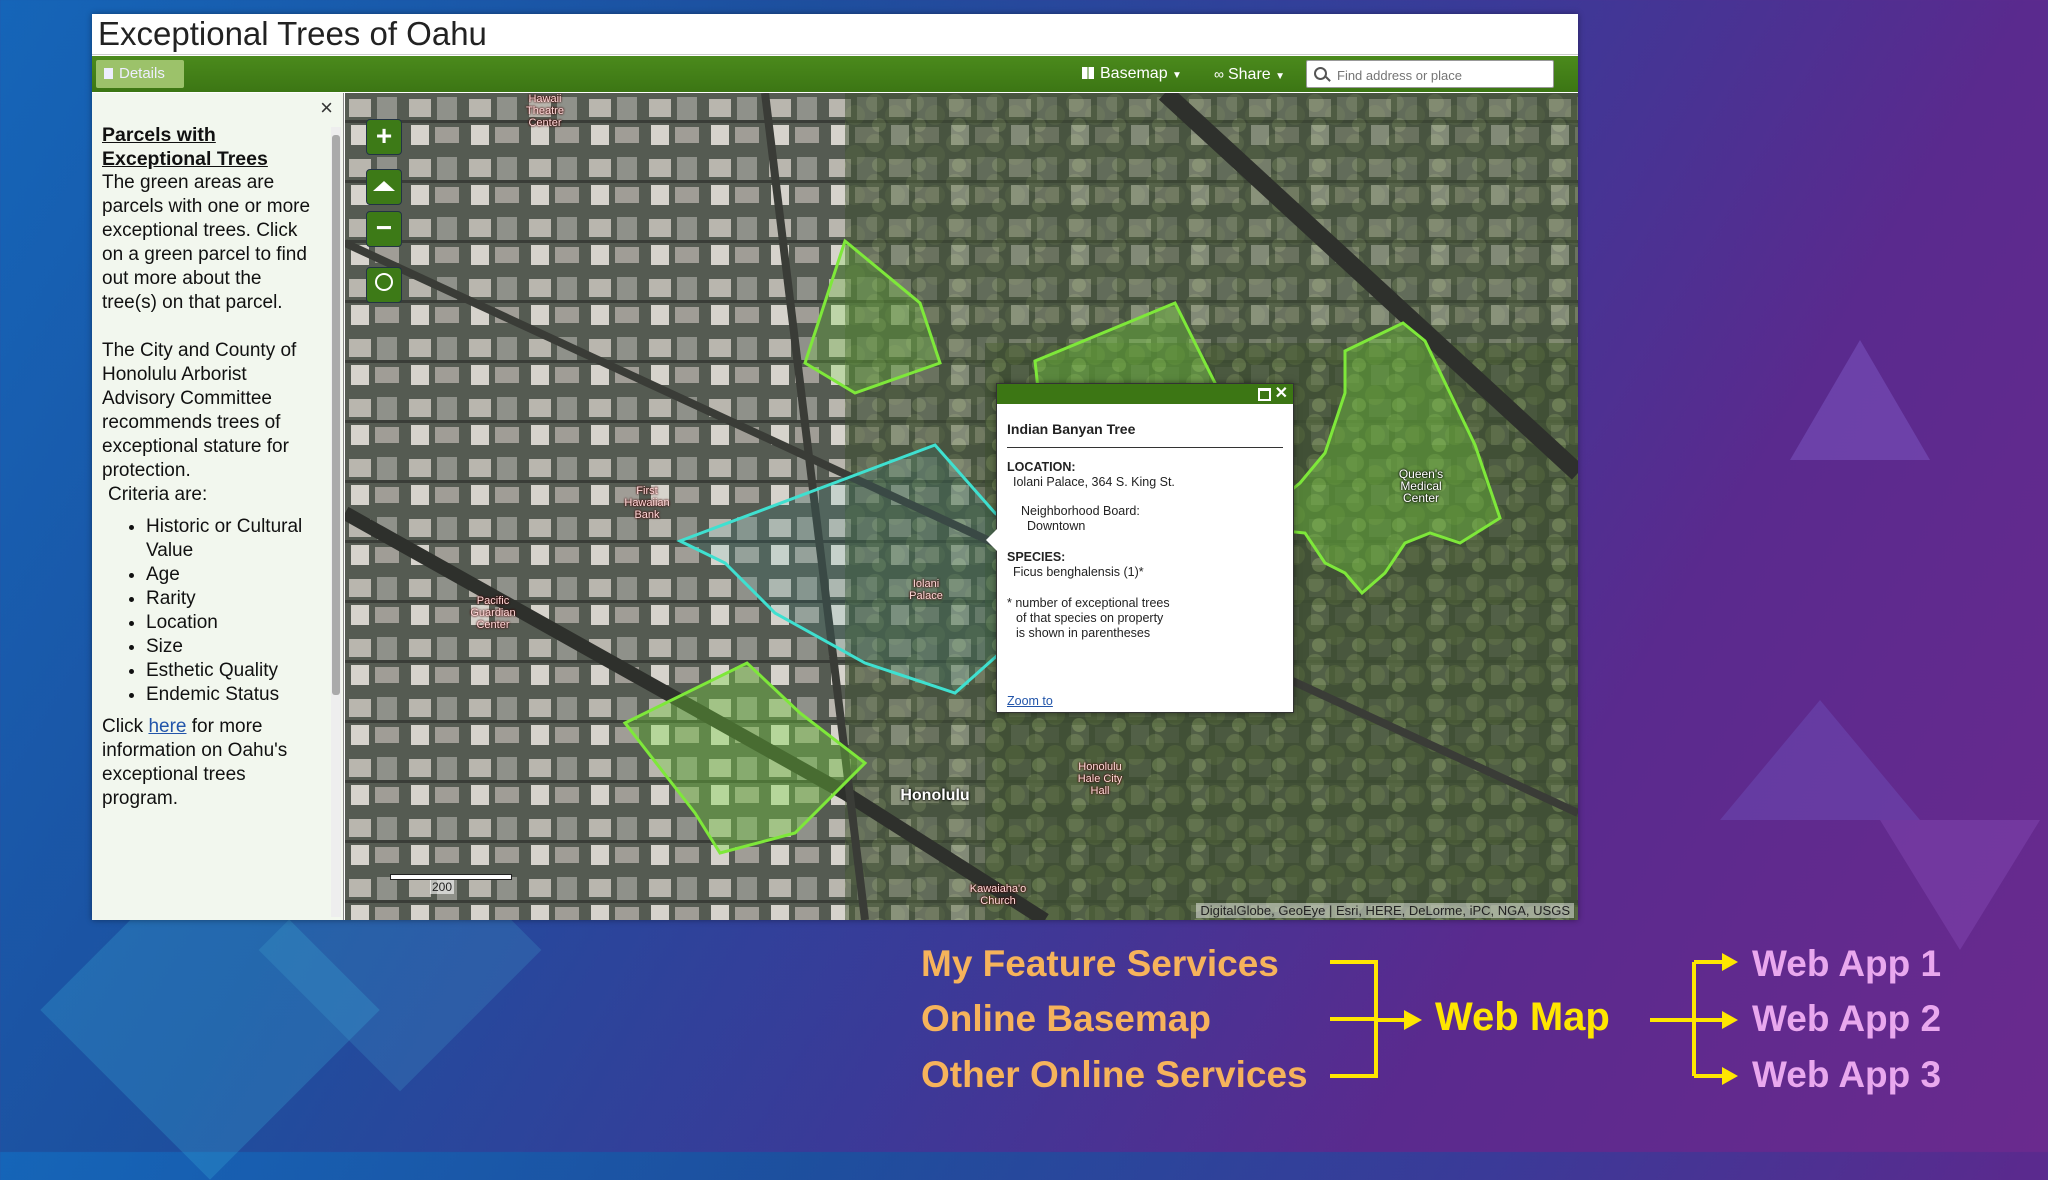 This screenshot has width=2048, height=1180. What do you see at coordinates (185, 147) in the screenshot?
I see `panel-heading: Parcels with Exceptional Trees` at bounding box center [185, 147].